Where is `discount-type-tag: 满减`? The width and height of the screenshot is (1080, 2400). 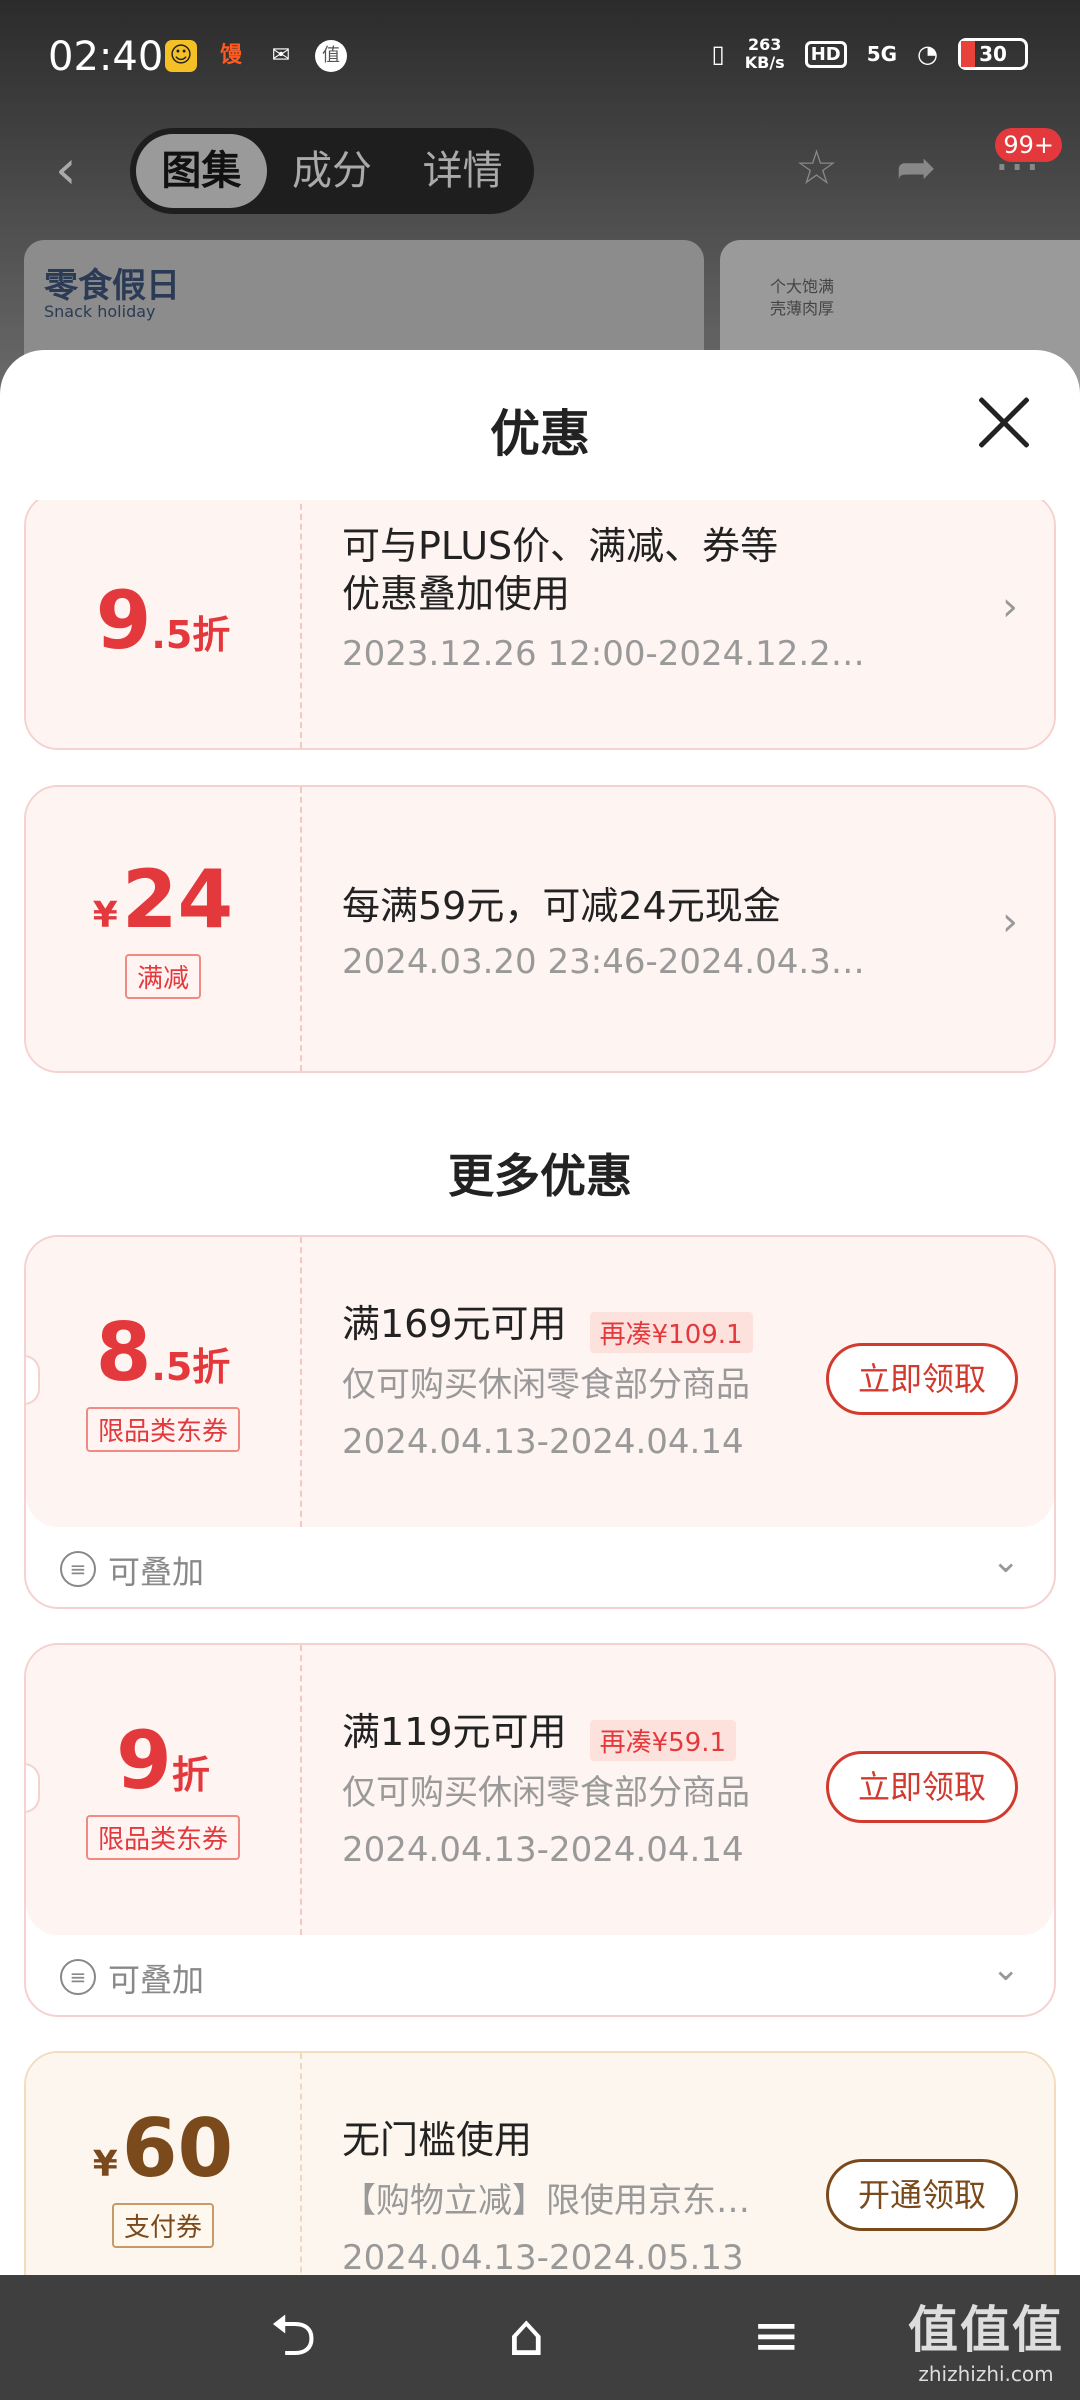
discount-type-tag: 满减 is located at coordinates (162, 976).